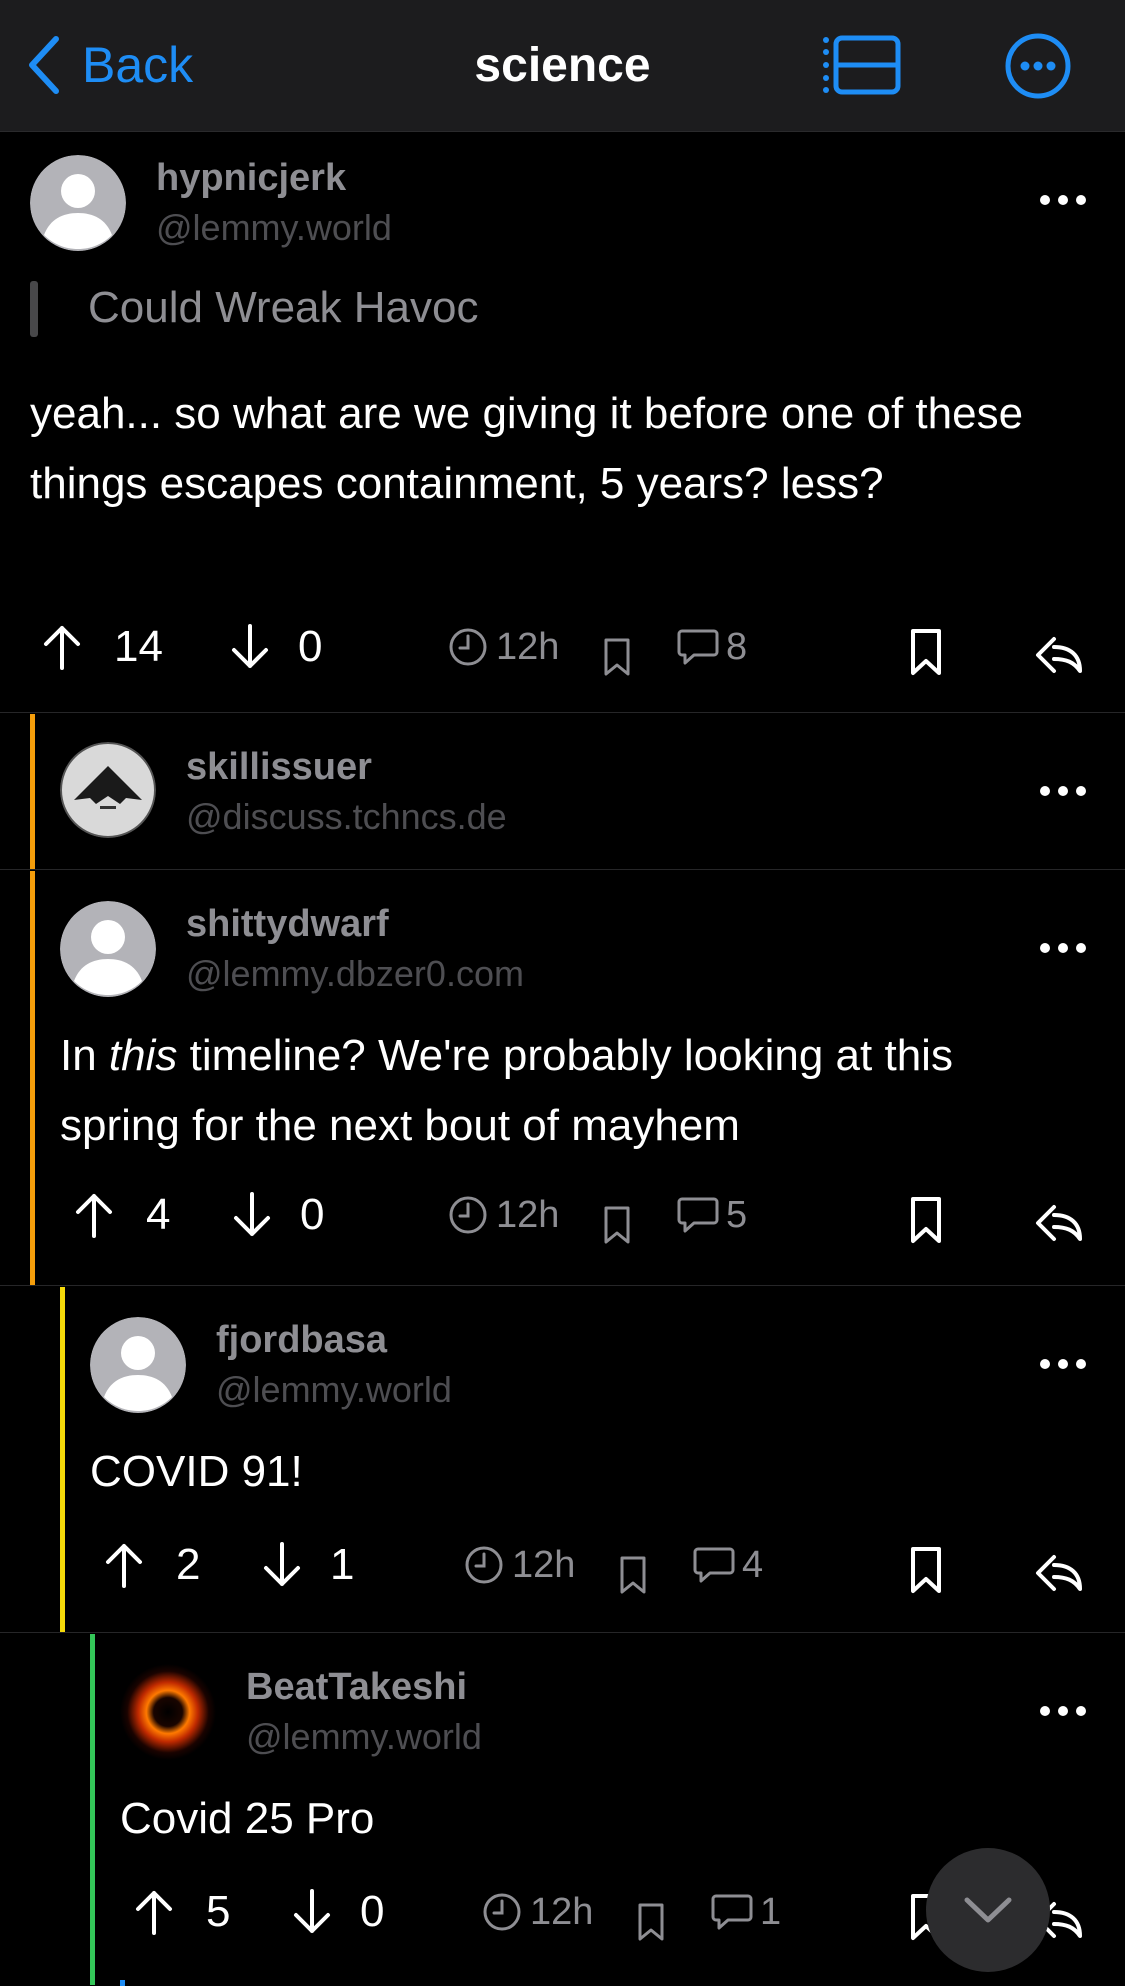  What do you see at coordinates (287, 924) in the screenshot?
I see `username: shittydwarf` at bounding box center [287, 924].